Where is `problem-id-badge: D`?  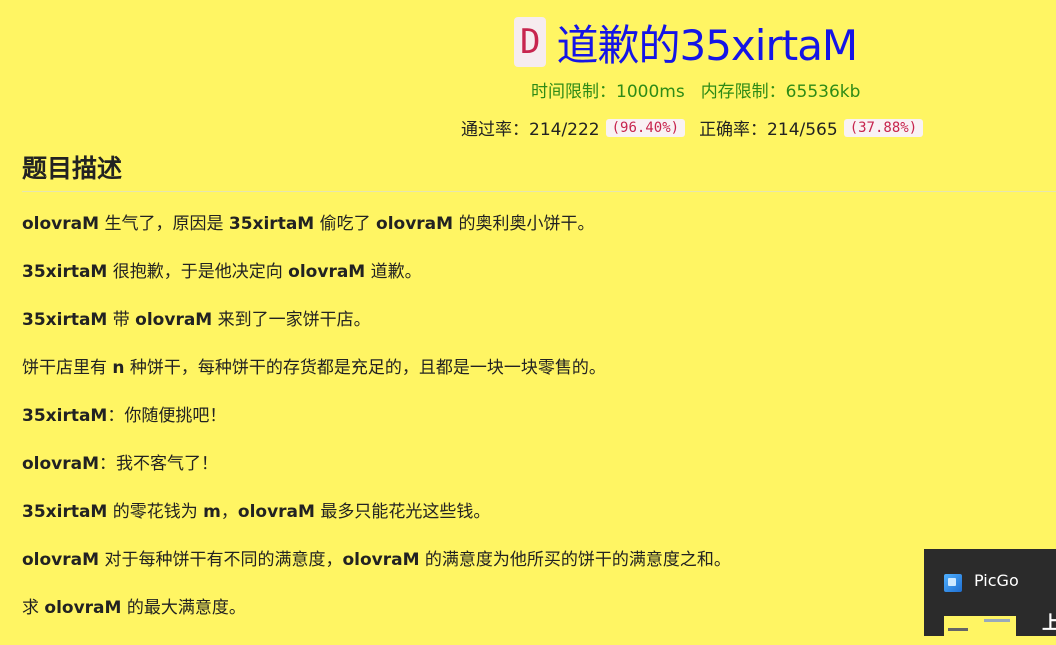 problem-id-badge: D is located at coordinates (530, 42).